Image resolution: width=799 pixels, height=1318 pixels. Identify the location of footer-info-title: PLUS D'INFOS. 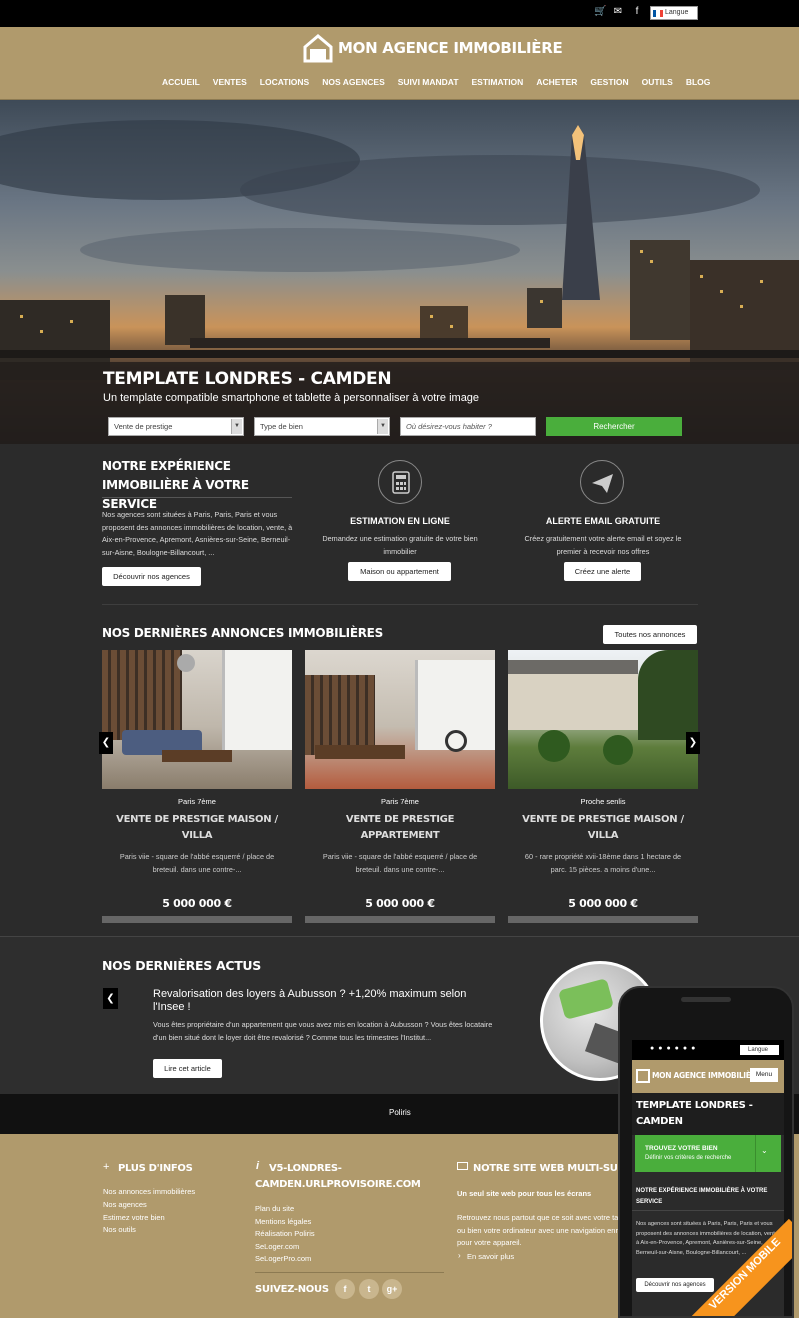
(155, 1168).